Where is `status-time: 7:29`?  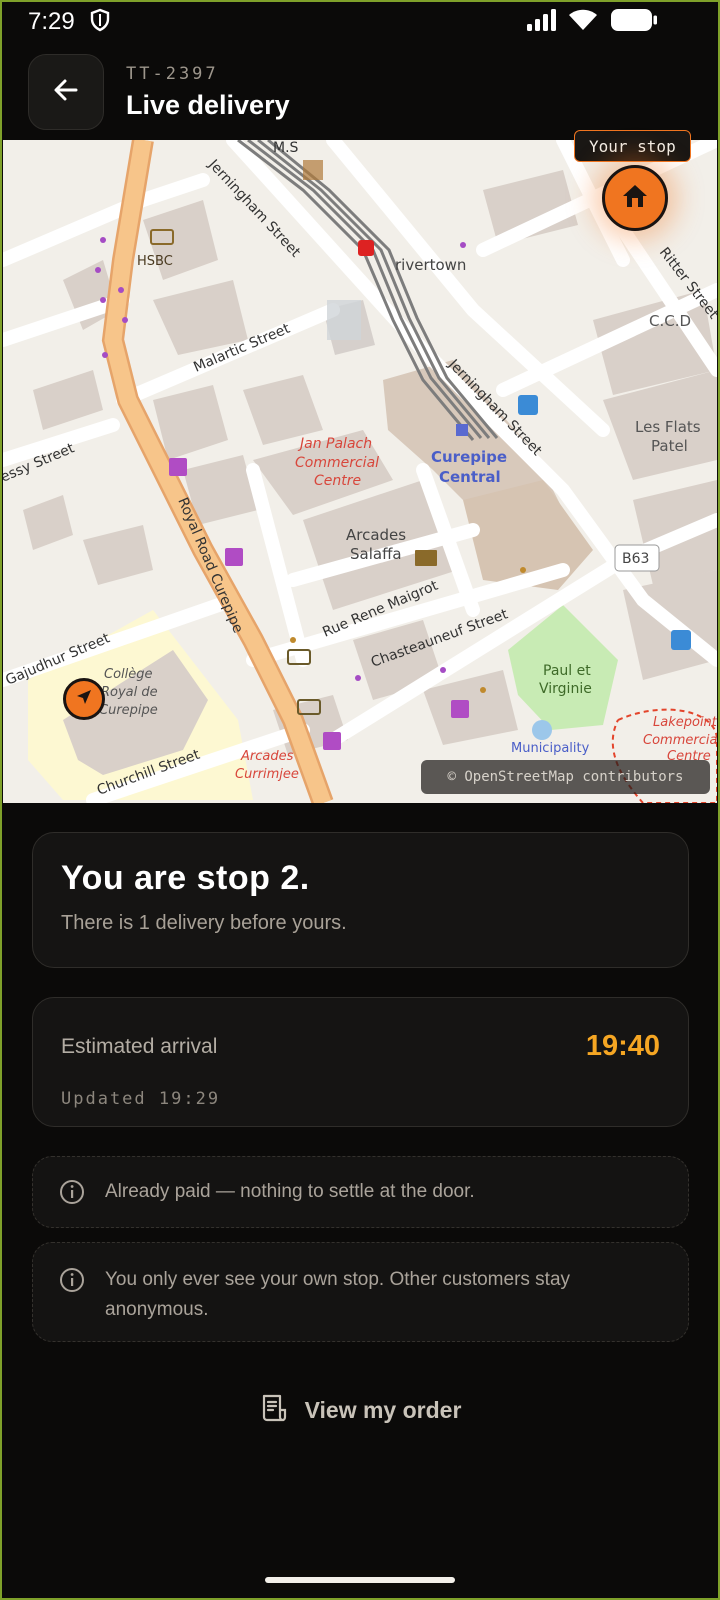 status-time: 7:29 is located at coordinates (51, 21).